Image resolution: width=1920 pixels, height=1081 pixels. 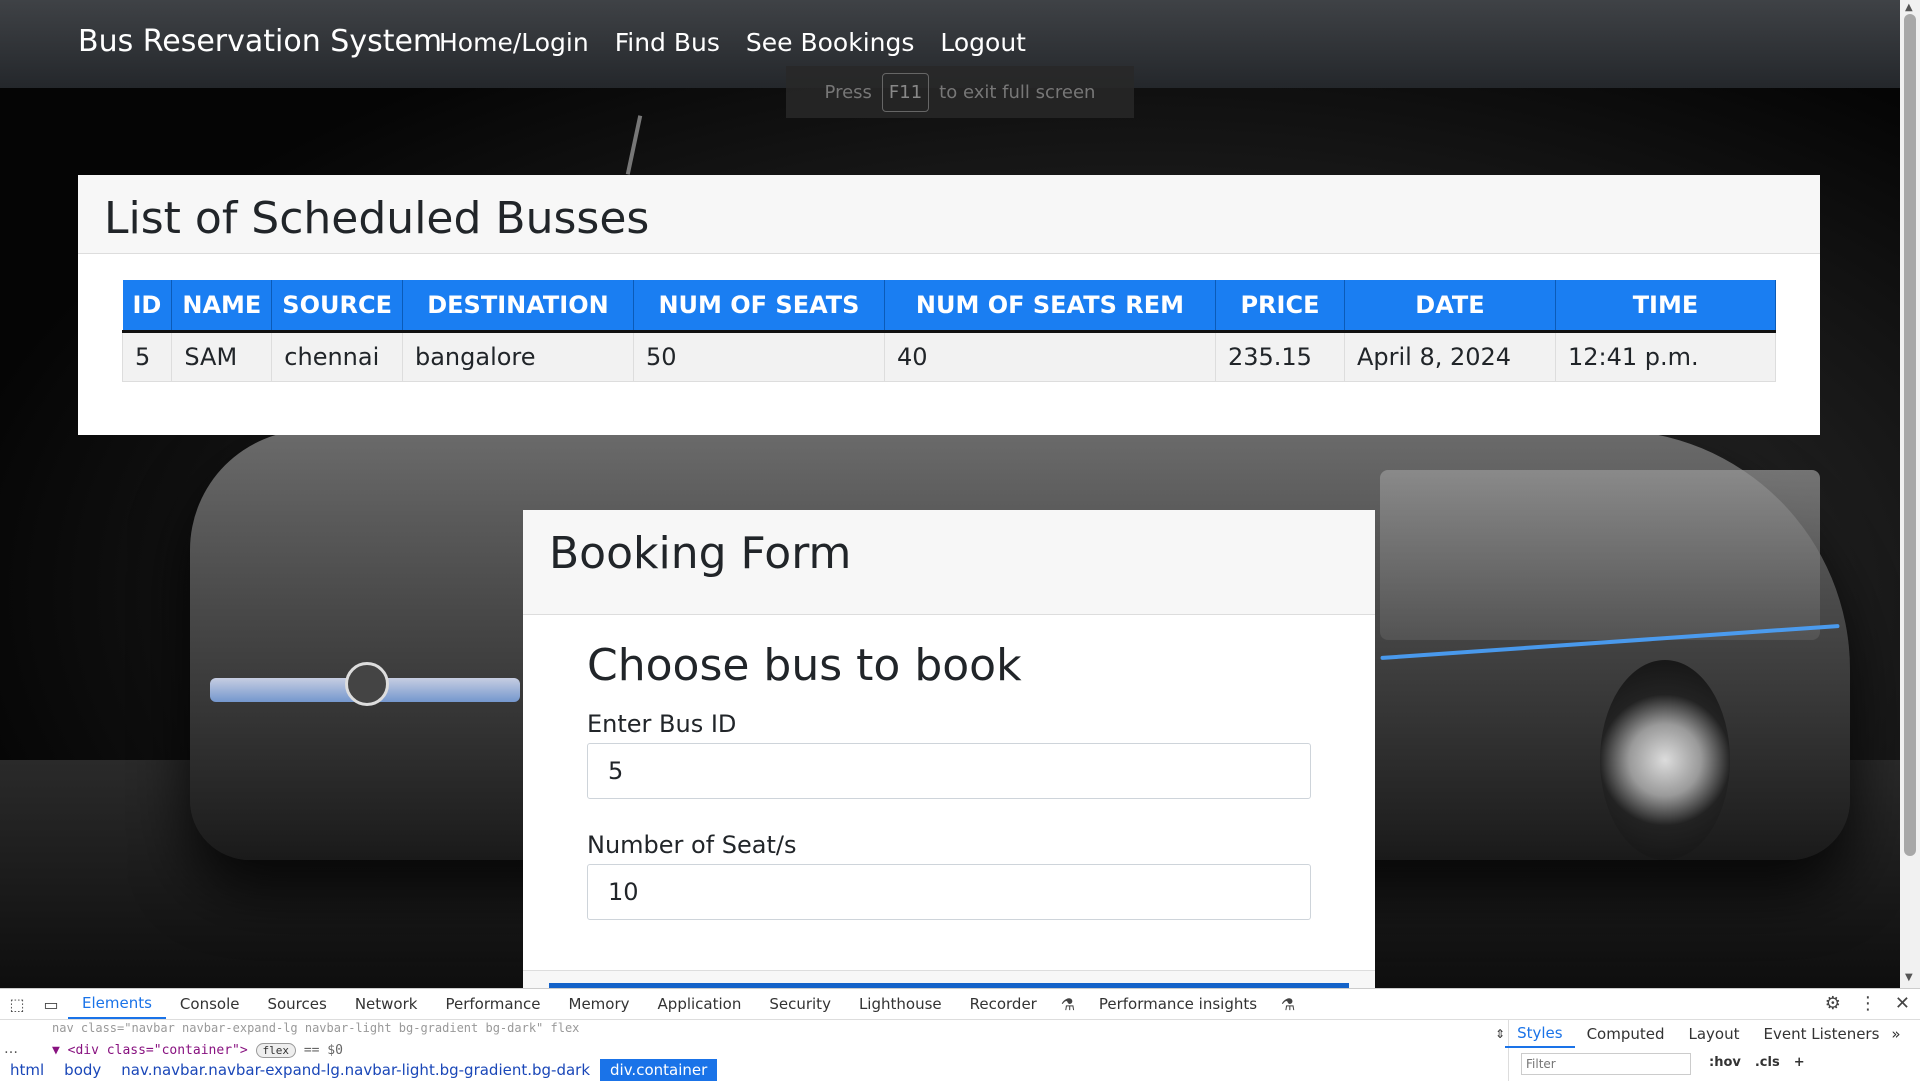 I want to click on fullscreen-hint-rest: to exit full screen, so click(x=1017, y=92).